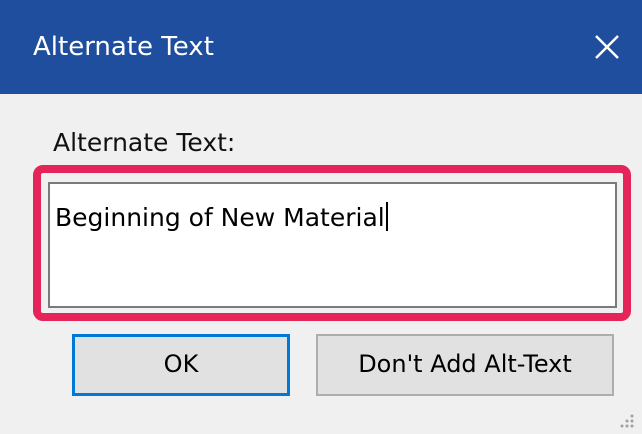  What do you see at coordinates (220, 217) in the screenshot?
I see `alt-text-value: Beginning of New Material` at bounding box center [220, 217].